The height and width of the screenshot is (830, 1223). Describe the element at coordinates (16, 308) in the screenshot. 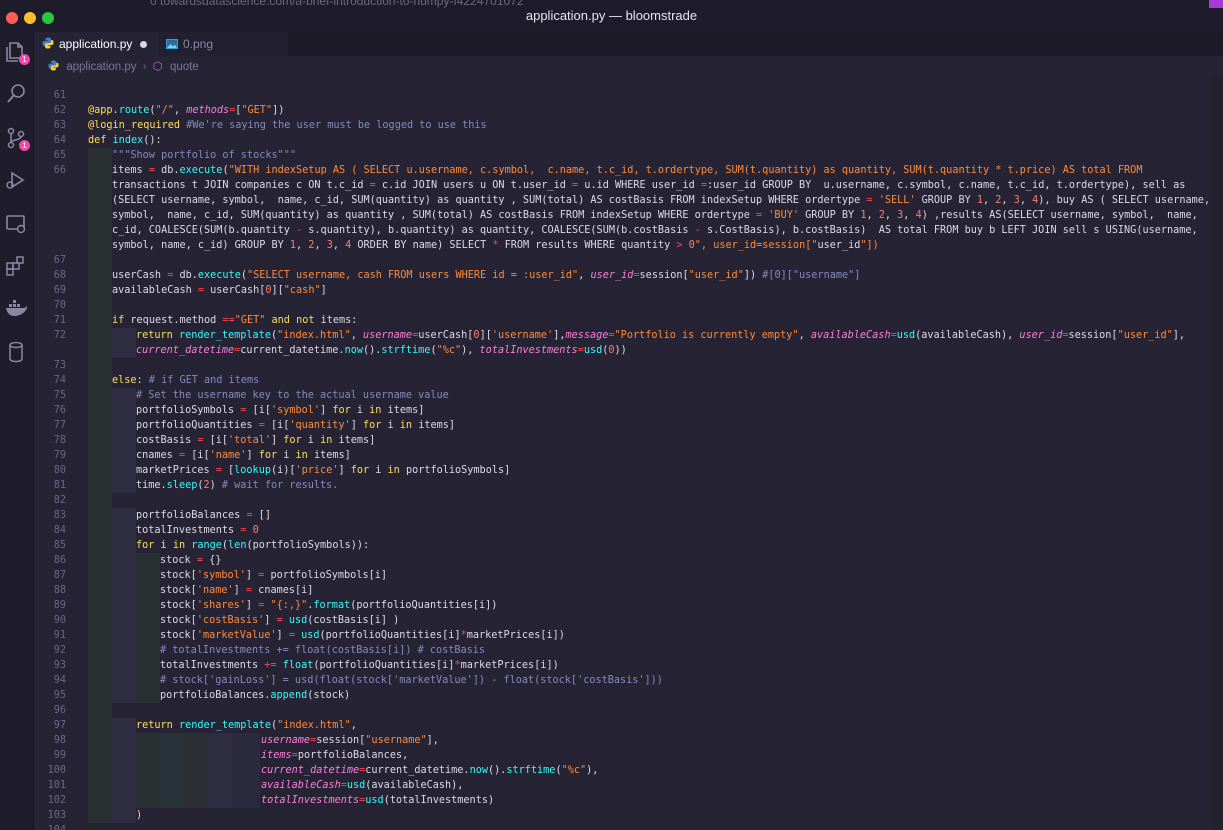

I see `docker-icon` at that location.